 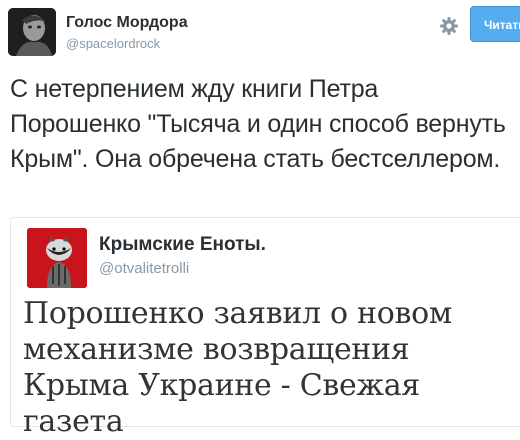 I want to click on quoted-avatar, so click(x=57, y=258).